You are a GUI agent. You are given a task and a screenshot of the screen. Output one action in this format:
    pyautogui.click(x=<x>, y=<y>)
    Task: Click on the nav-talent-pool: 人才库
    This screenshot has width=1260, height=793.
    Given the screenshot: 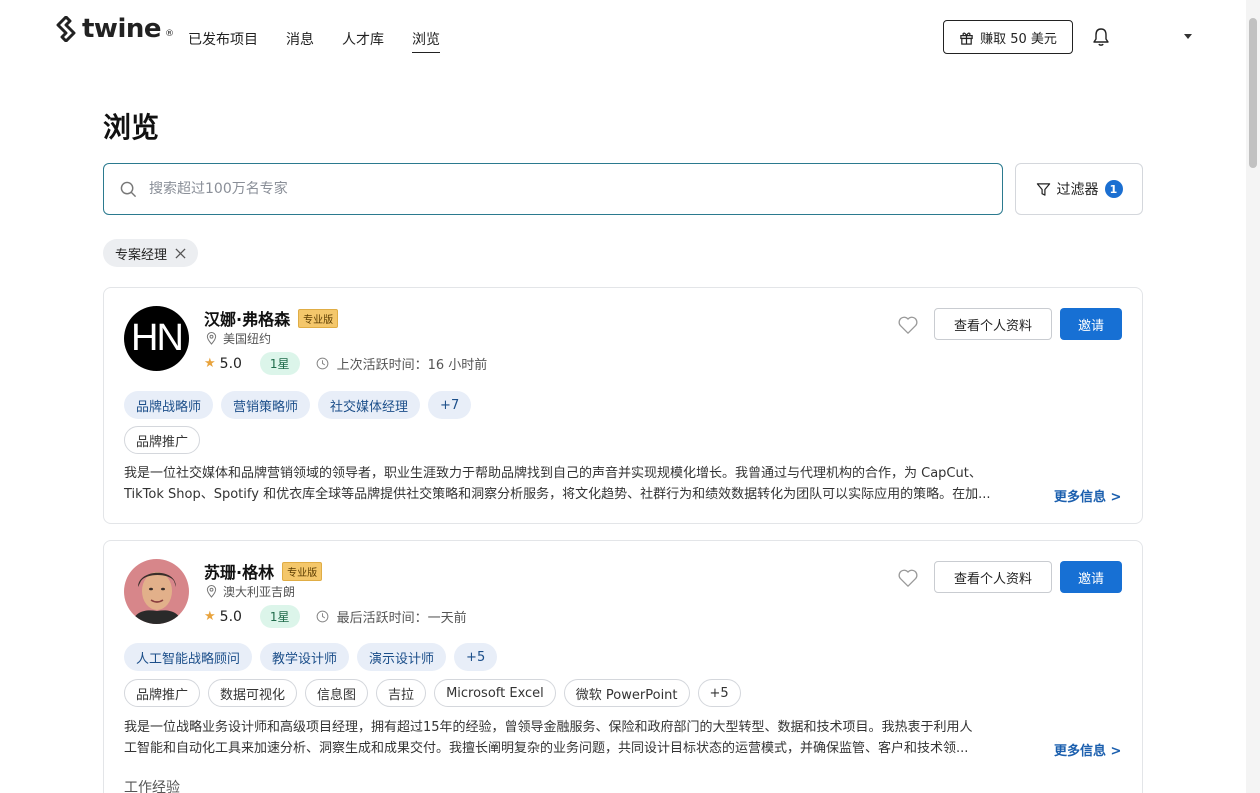 What is the action you would take?
    pyautogui.click(x=363, y=41)
    